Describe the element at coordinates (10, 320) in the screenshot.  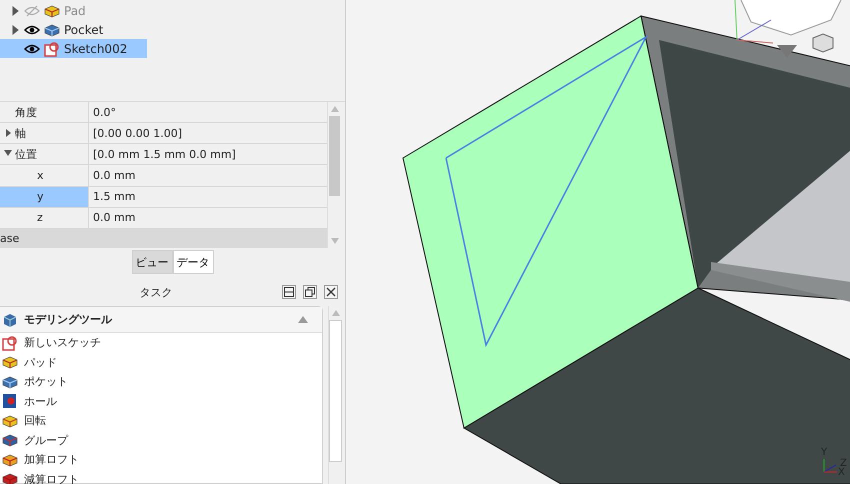
I see `cube-icon` at that location.